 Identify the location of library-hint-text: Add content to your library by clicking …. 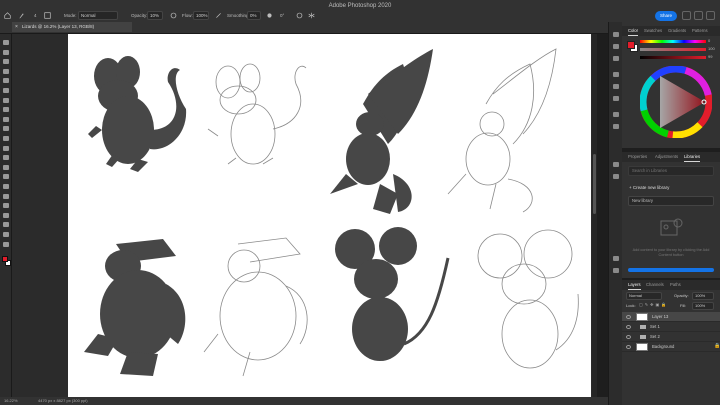
(671, 252).